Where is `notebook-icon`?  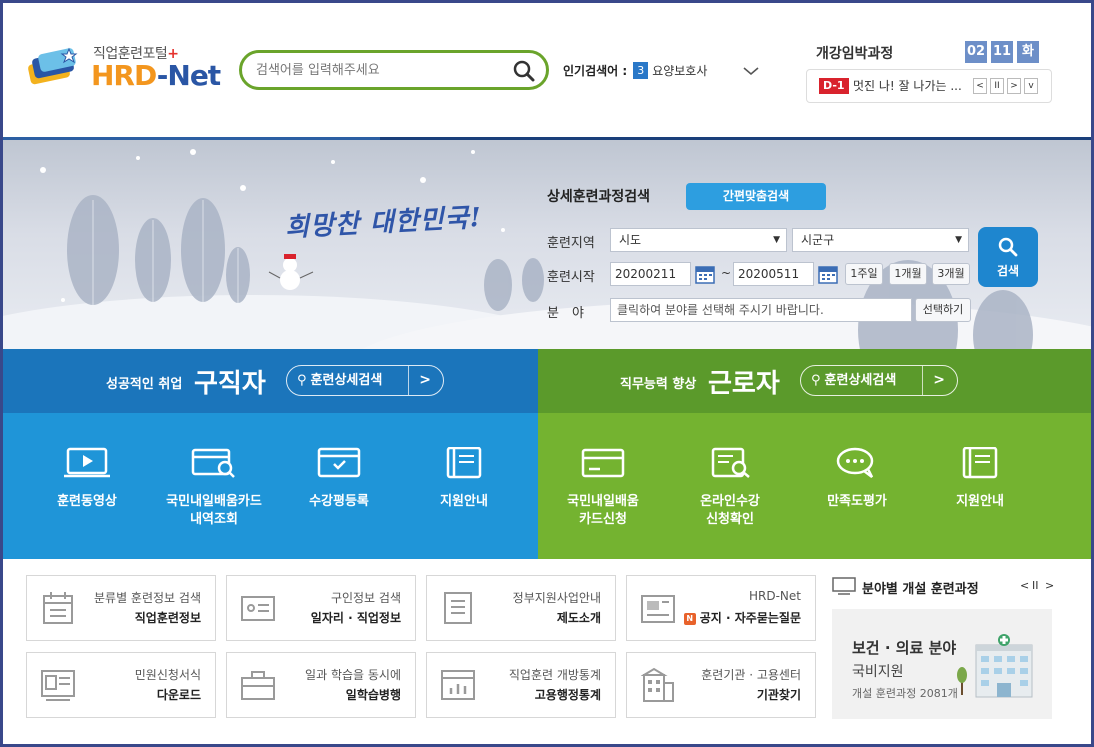
notebook-icon is located at coordinates (458, 608).